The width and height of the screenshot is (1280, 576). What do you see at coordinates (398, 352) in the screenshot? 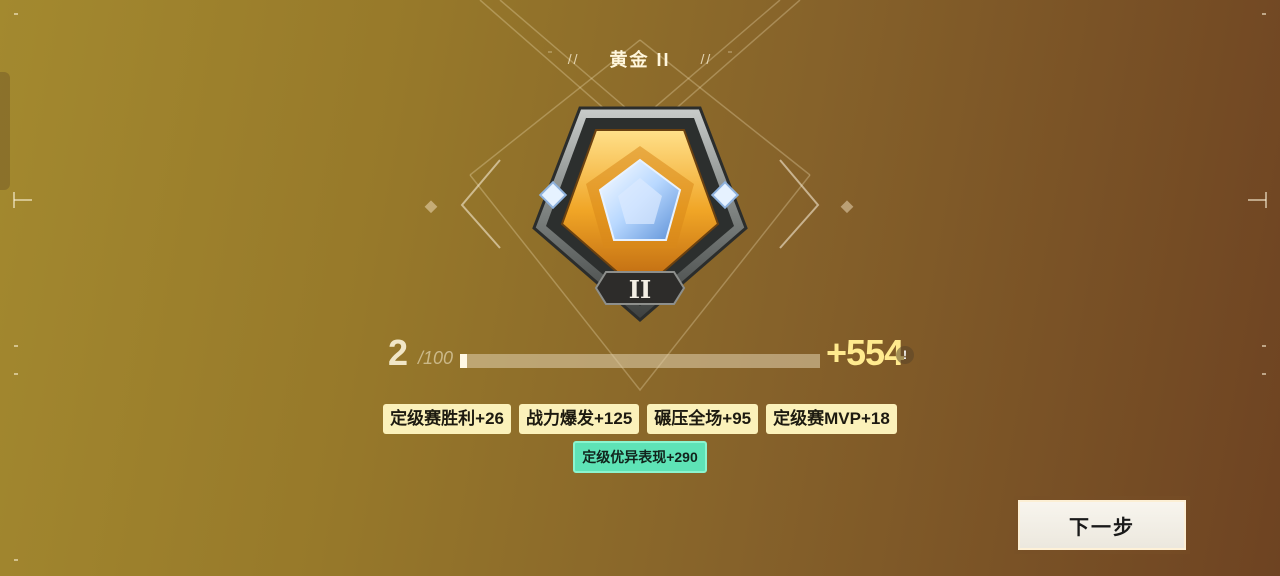
I see `current-points: 2` at bounding box center [398, 352].